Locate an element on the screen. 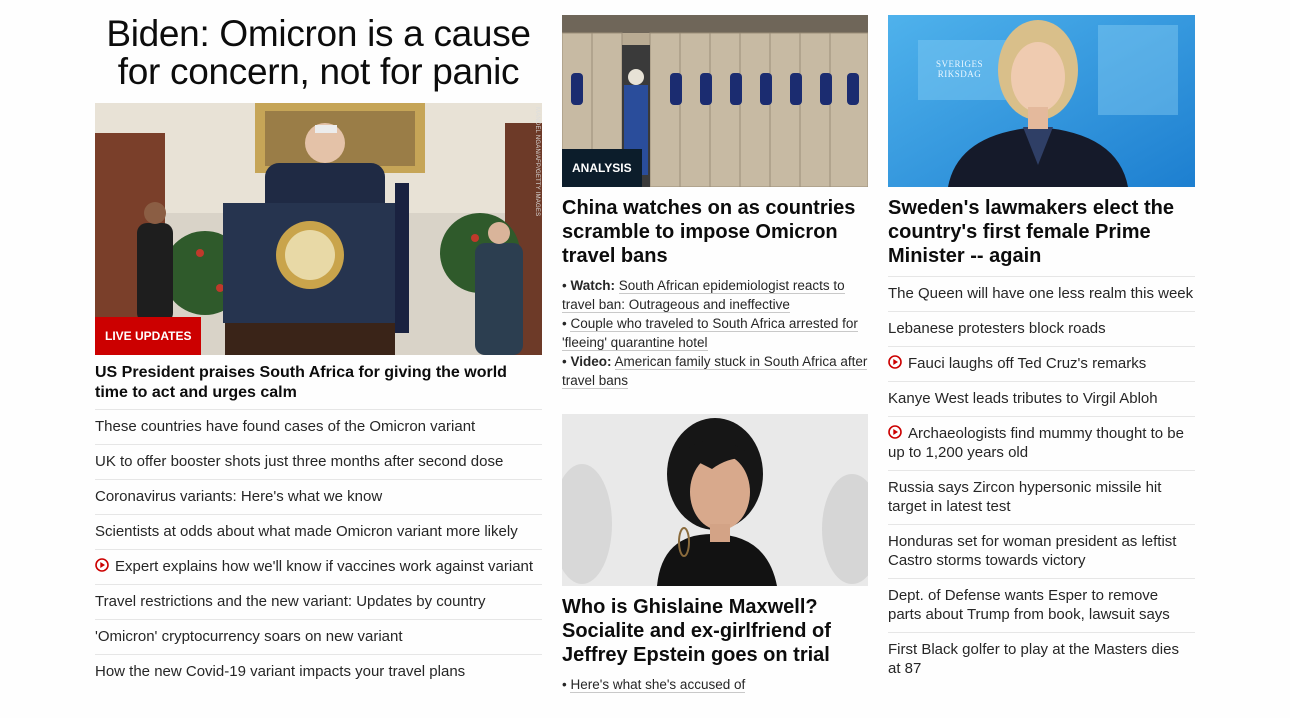  maxwell-related-links: • Here's what she's accused of is located at coordinates (715, 684).